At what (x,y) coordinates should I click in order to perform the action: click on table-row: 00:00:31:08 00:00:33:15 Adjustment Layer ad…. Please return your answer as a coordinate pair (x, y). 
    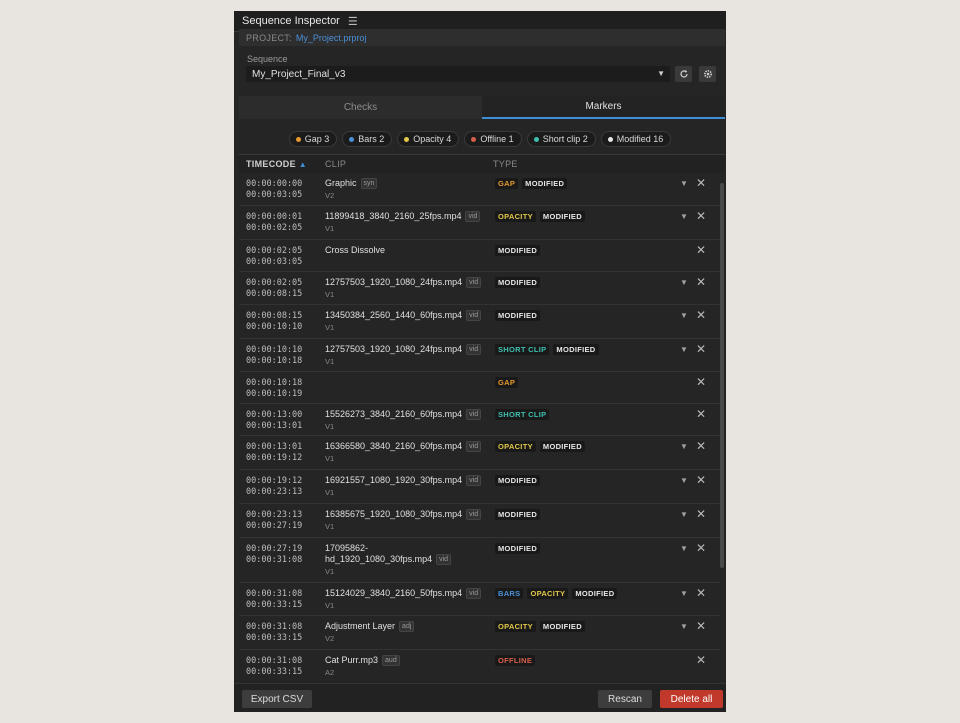
    Looking at the image, I should click on (479, 633).